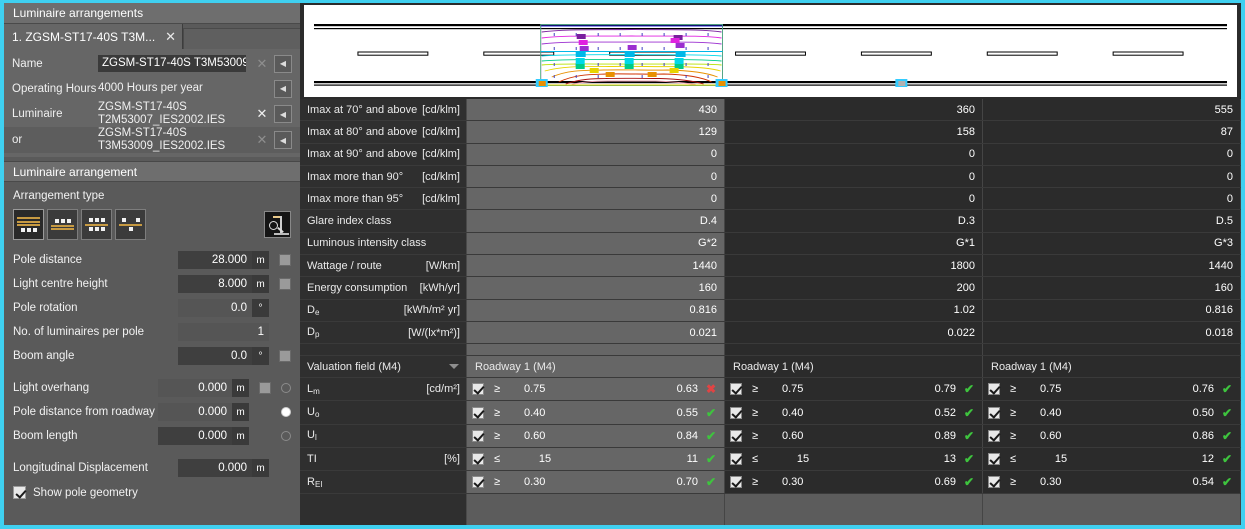 The width and height of the screenshot is (1245, 529). I want to click on table-empty-area, so click(770, 509).